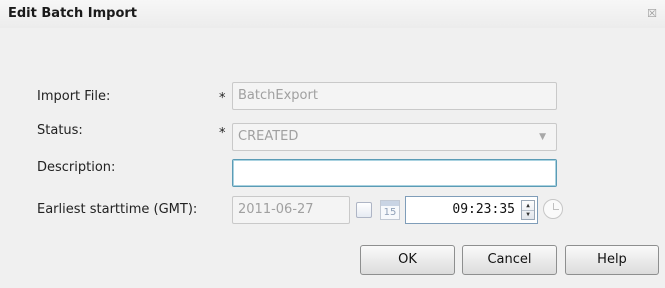  I want to click on cancel-button: Cancel, so click(509, 260).